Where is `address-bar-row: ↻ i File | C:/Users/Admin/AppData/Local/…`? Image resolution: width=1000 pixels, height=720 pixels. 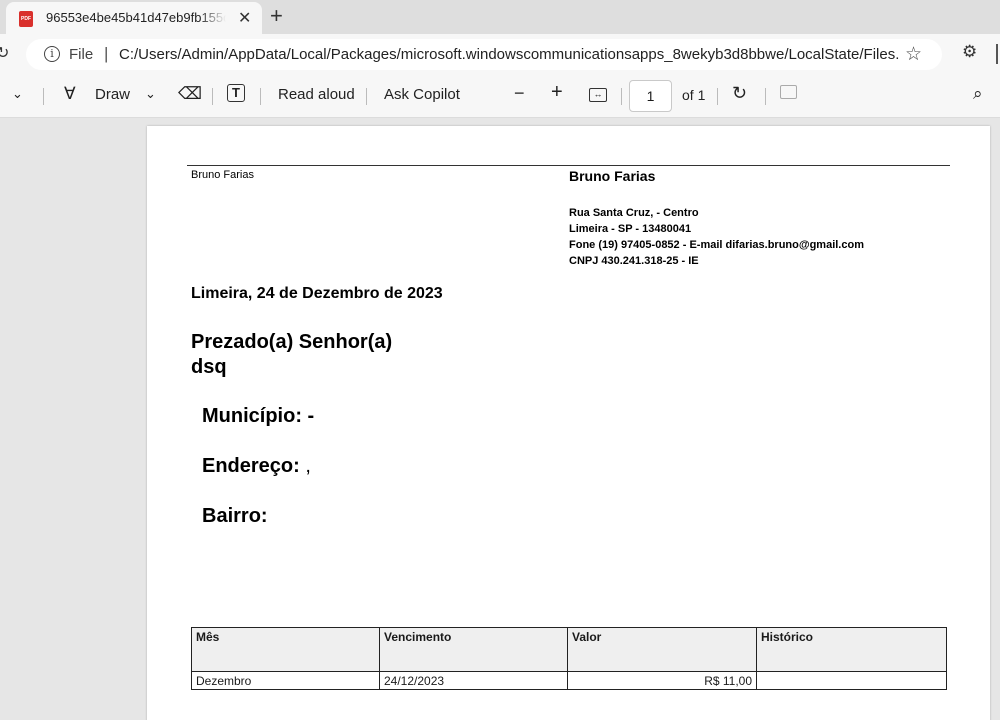
address-bar-row: ↻ i File | C:/Users/Admin/AppData/Local/… is located at coordinates (500, 54).